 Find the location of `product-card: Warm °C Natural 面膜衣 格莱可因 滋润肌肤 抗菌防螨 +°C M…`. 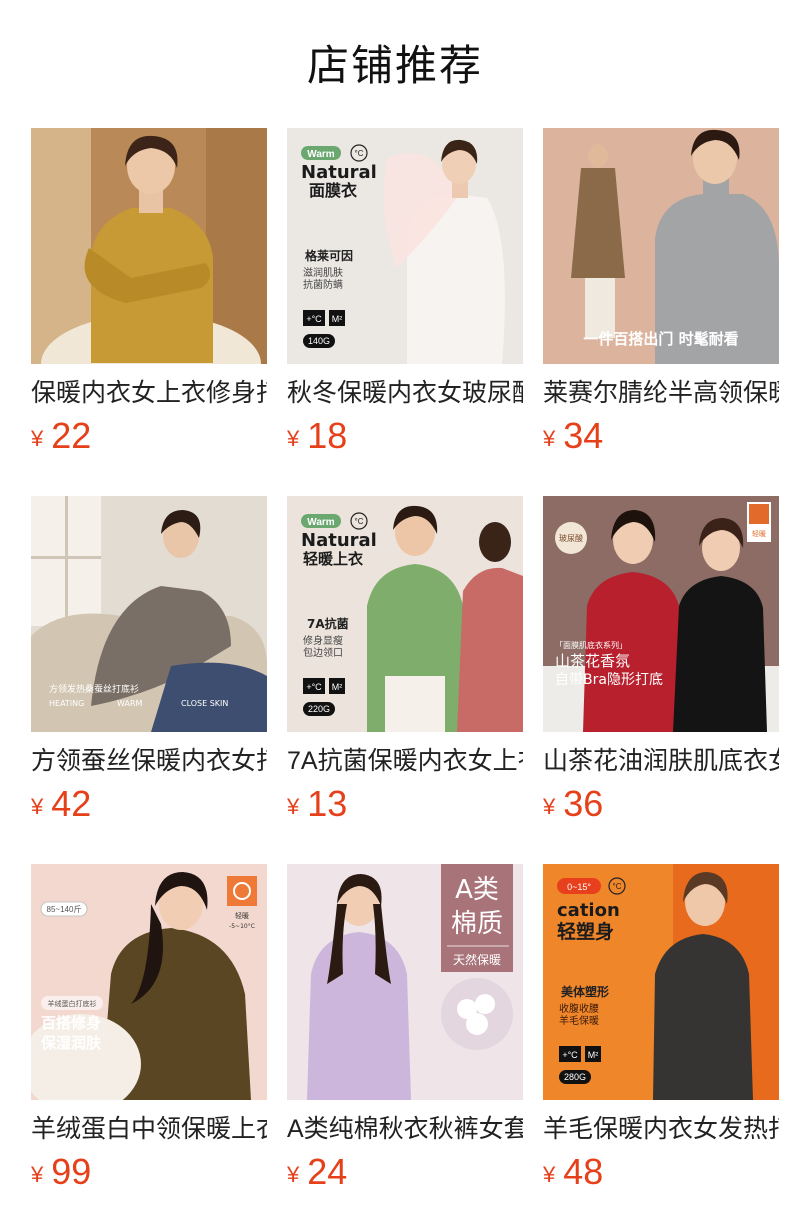

product-card: Warm °C Natural 面膜衣 格莱可因 滋润肌肤 抗菌防螨 +°C M… is located at coordinates (405, 293).